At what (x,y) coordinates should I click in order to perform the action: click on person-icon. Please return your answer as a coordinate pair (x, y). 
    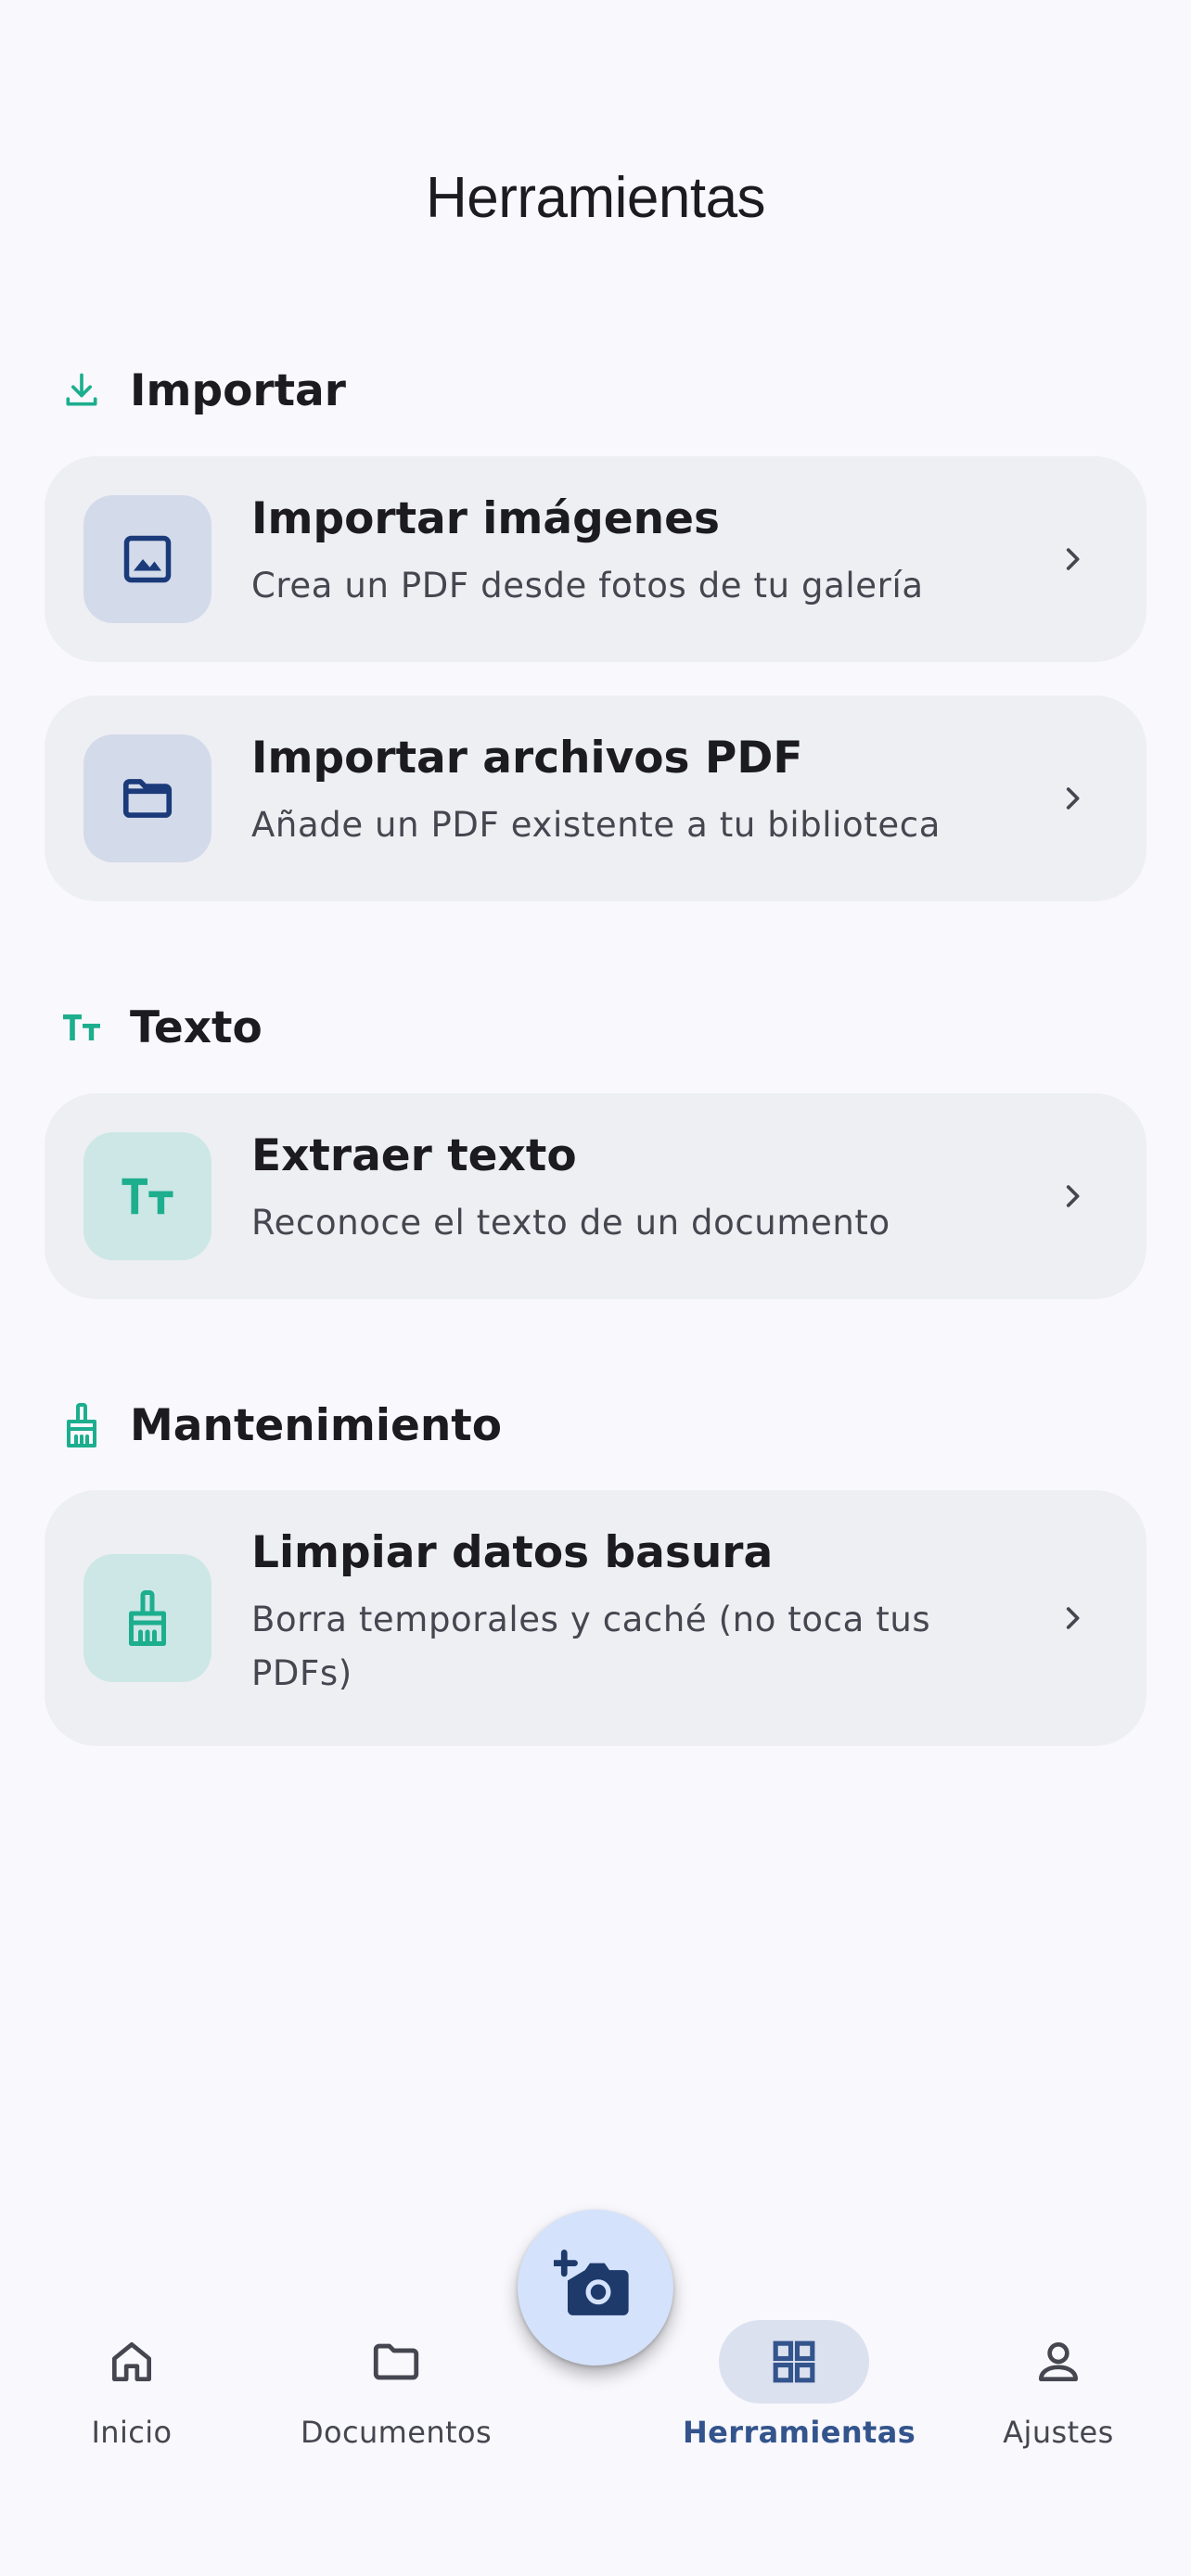
    Looking at the image, I should click on (1058, 2362).